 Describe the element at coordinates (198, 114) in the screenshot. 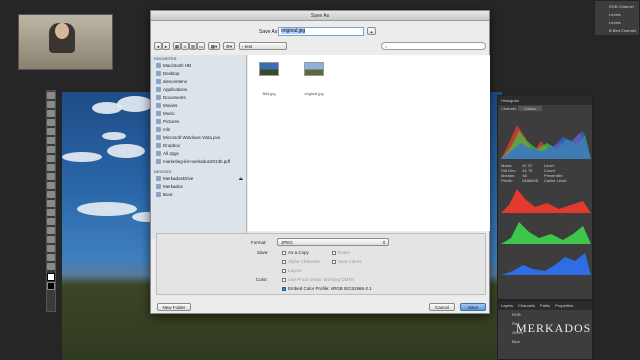

I see `sidebar-item: Music` at that location.